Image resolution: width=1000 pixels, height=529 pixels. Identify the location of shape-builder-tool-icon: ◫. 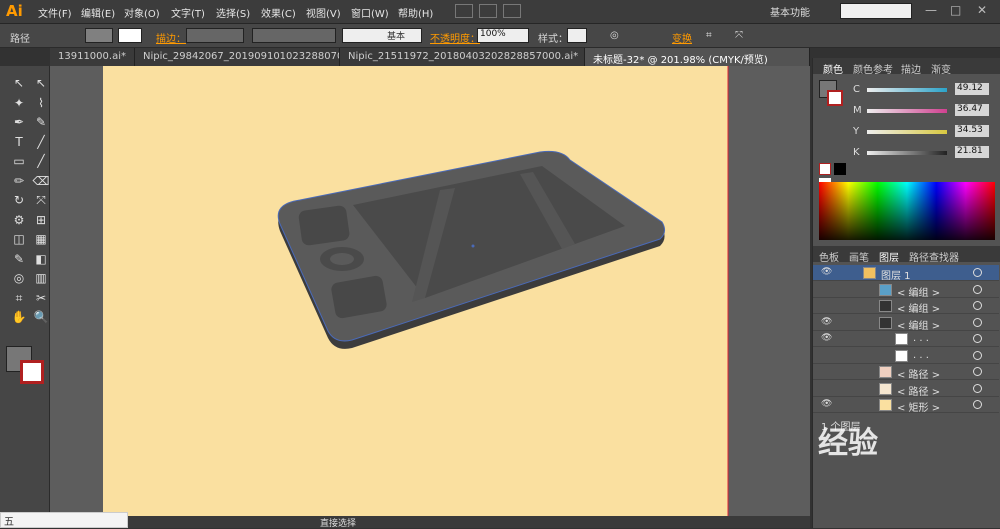
(19, 239).